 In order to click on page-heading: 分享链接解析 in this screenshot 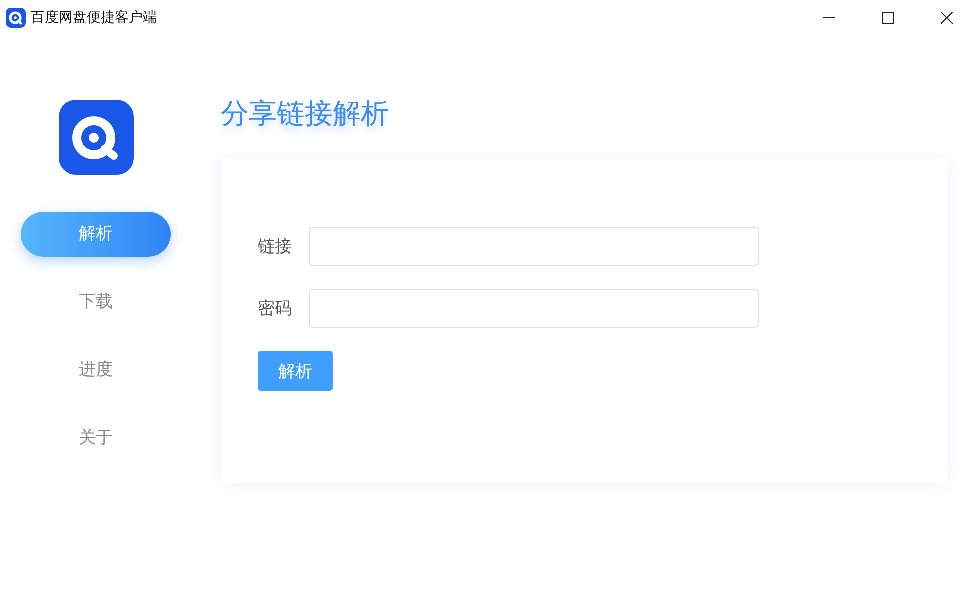, I will do `click(305, 114)`.